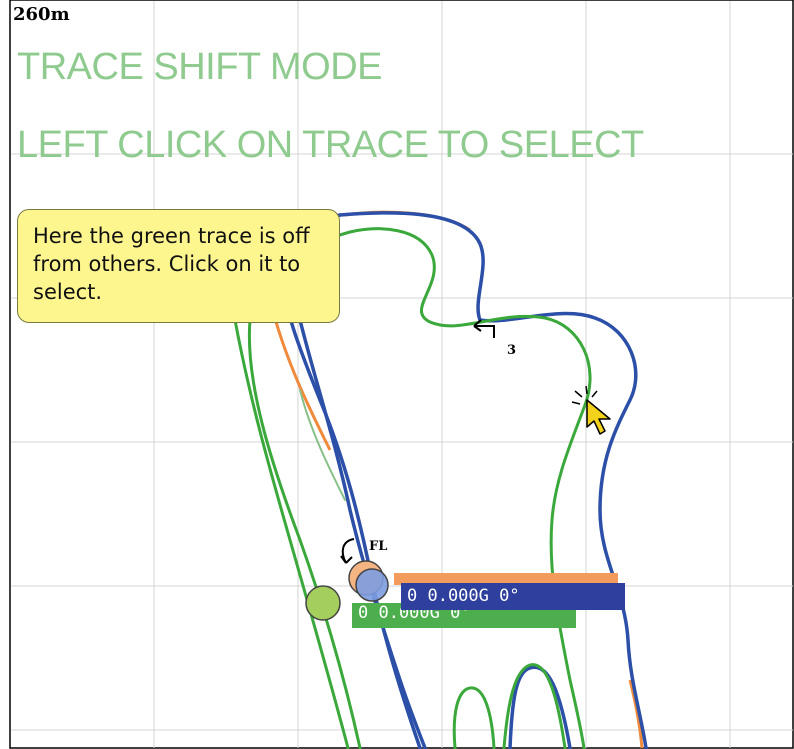 The image size is (794, 749). Describe the element at coordinates (378, 546) in the screenshot. I see `corner-label: FL` at that location.